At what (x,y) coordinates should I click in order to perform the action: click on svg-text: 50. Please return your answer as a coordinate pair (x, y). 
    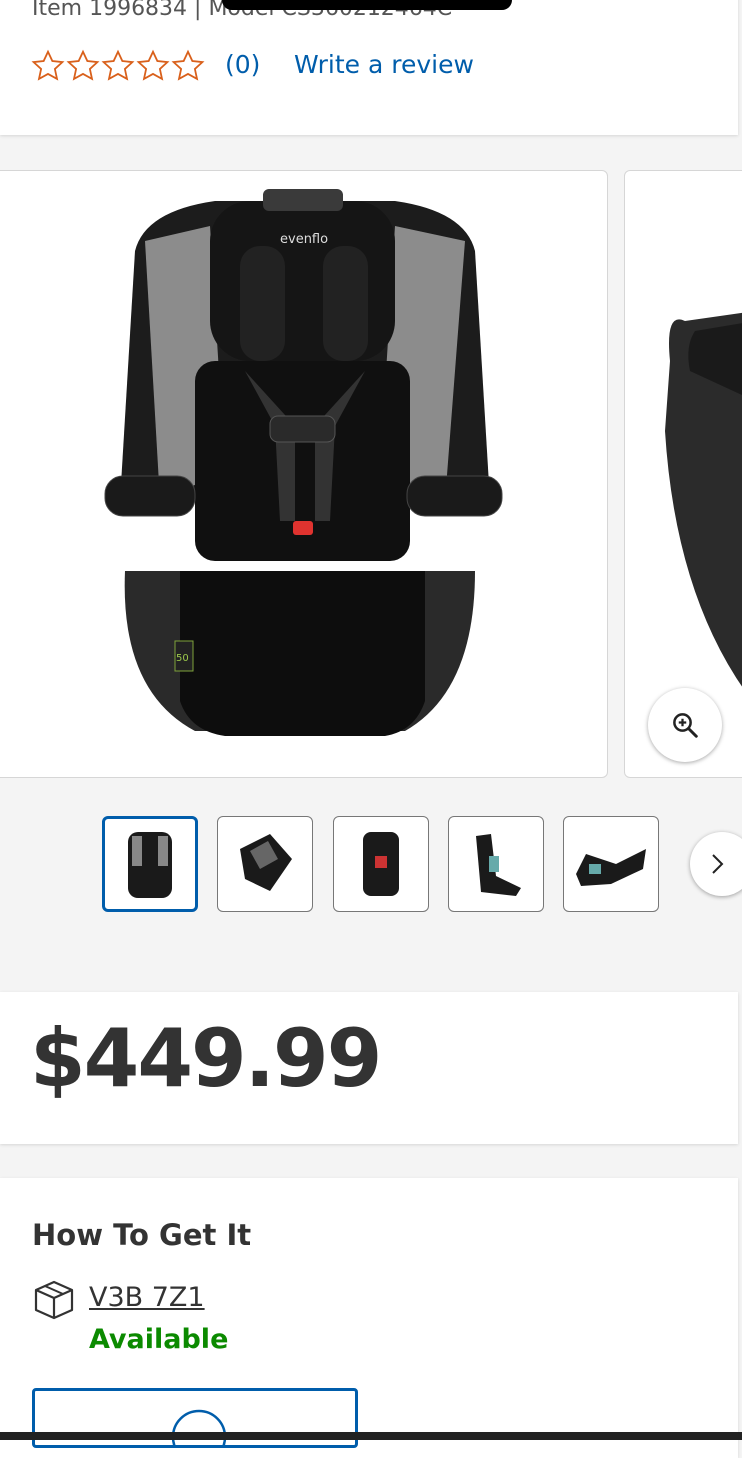
    Looking at the image, I should click on (182, 658).